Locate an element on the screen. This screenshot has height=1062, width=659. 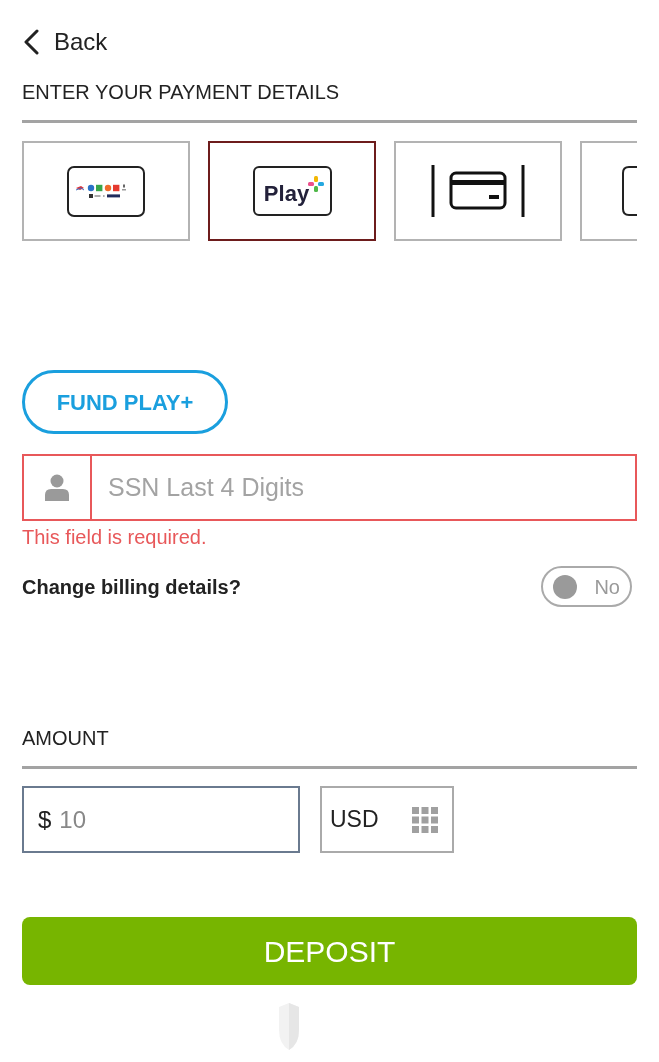
ssn-field: SSN Last 4 Digits is located at coordinates (329, 487).